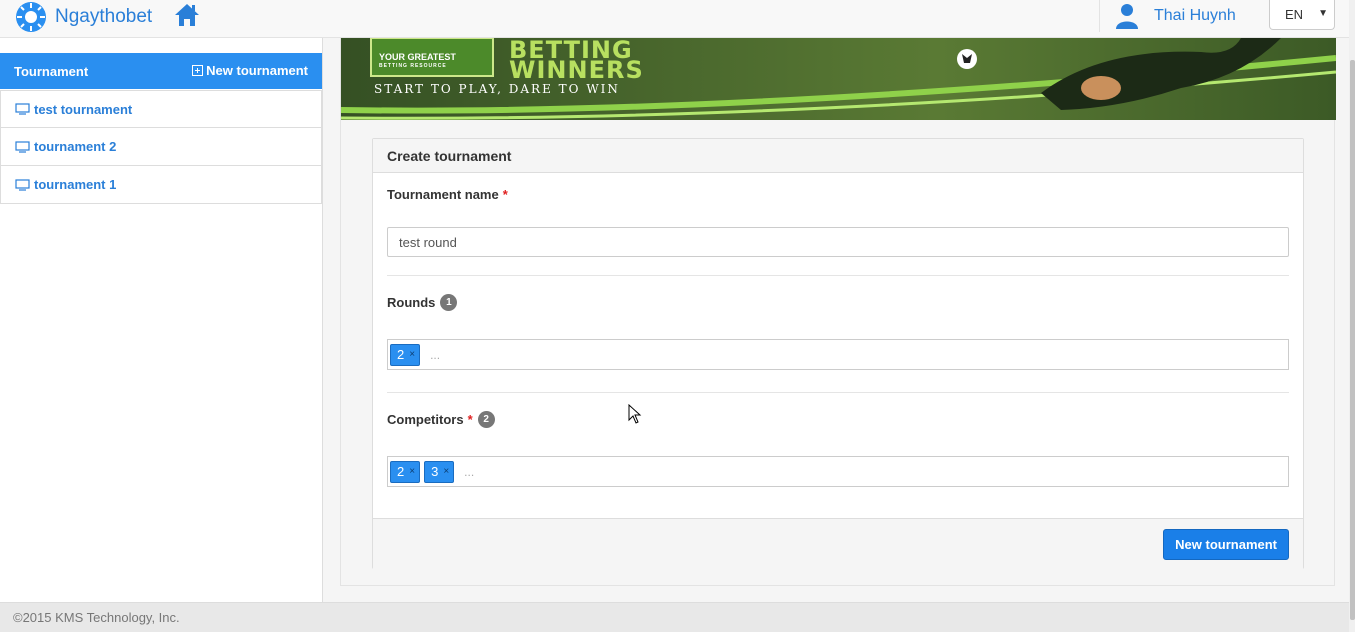 The width and height of the screenshot is (1355, 632). What do you see at coordinates (443, 194) in the screenshot?
I see `tournament-name-label-text: Tournament name` at bounding box center [443, 194].